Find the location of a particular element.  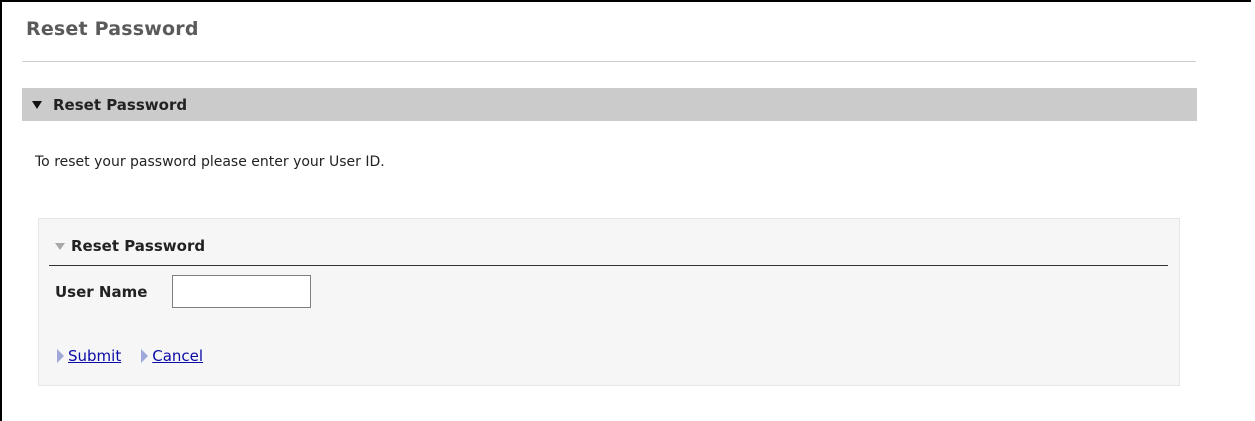

section-header-label: Reset Password is located at coordinates (120, 104).